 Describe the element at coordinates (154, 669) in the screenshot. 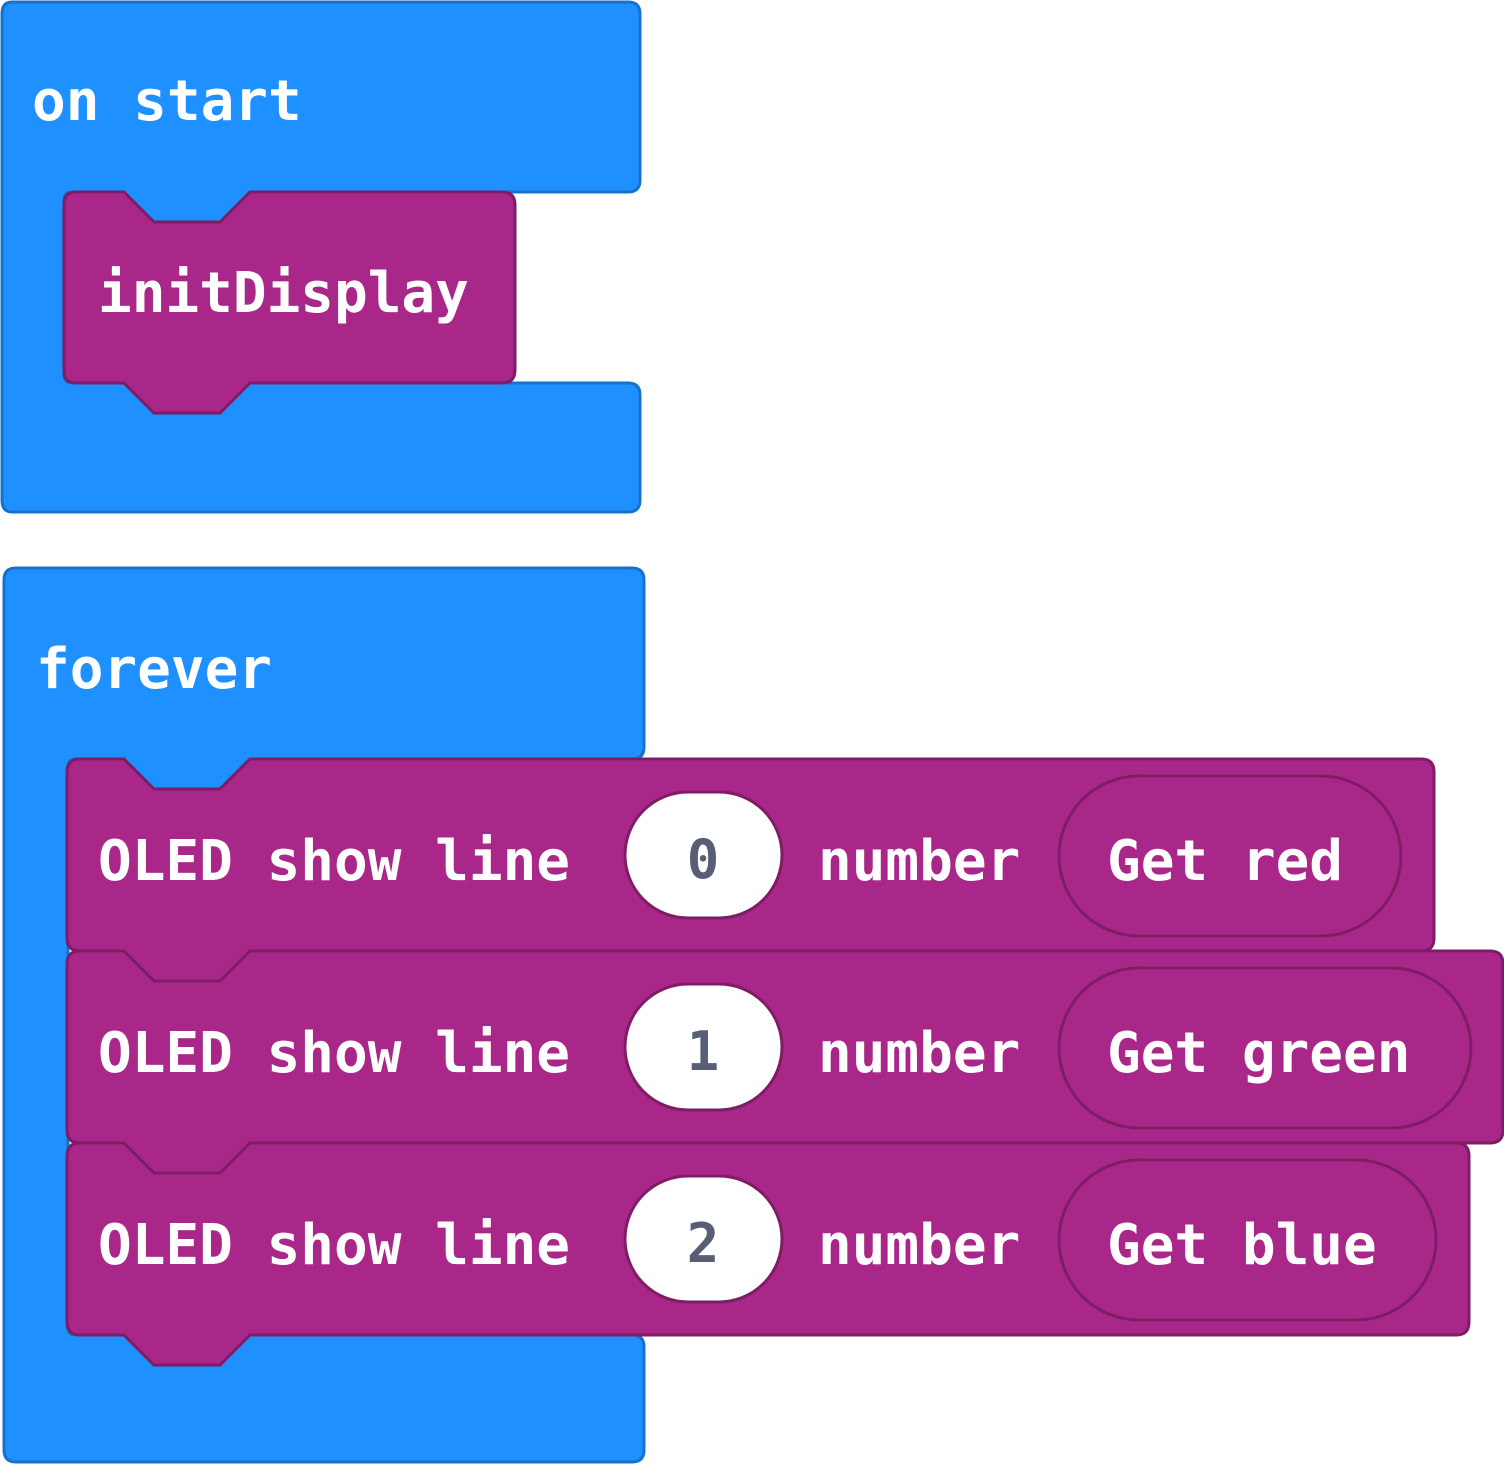

I see `forever-label: forever` at that location.